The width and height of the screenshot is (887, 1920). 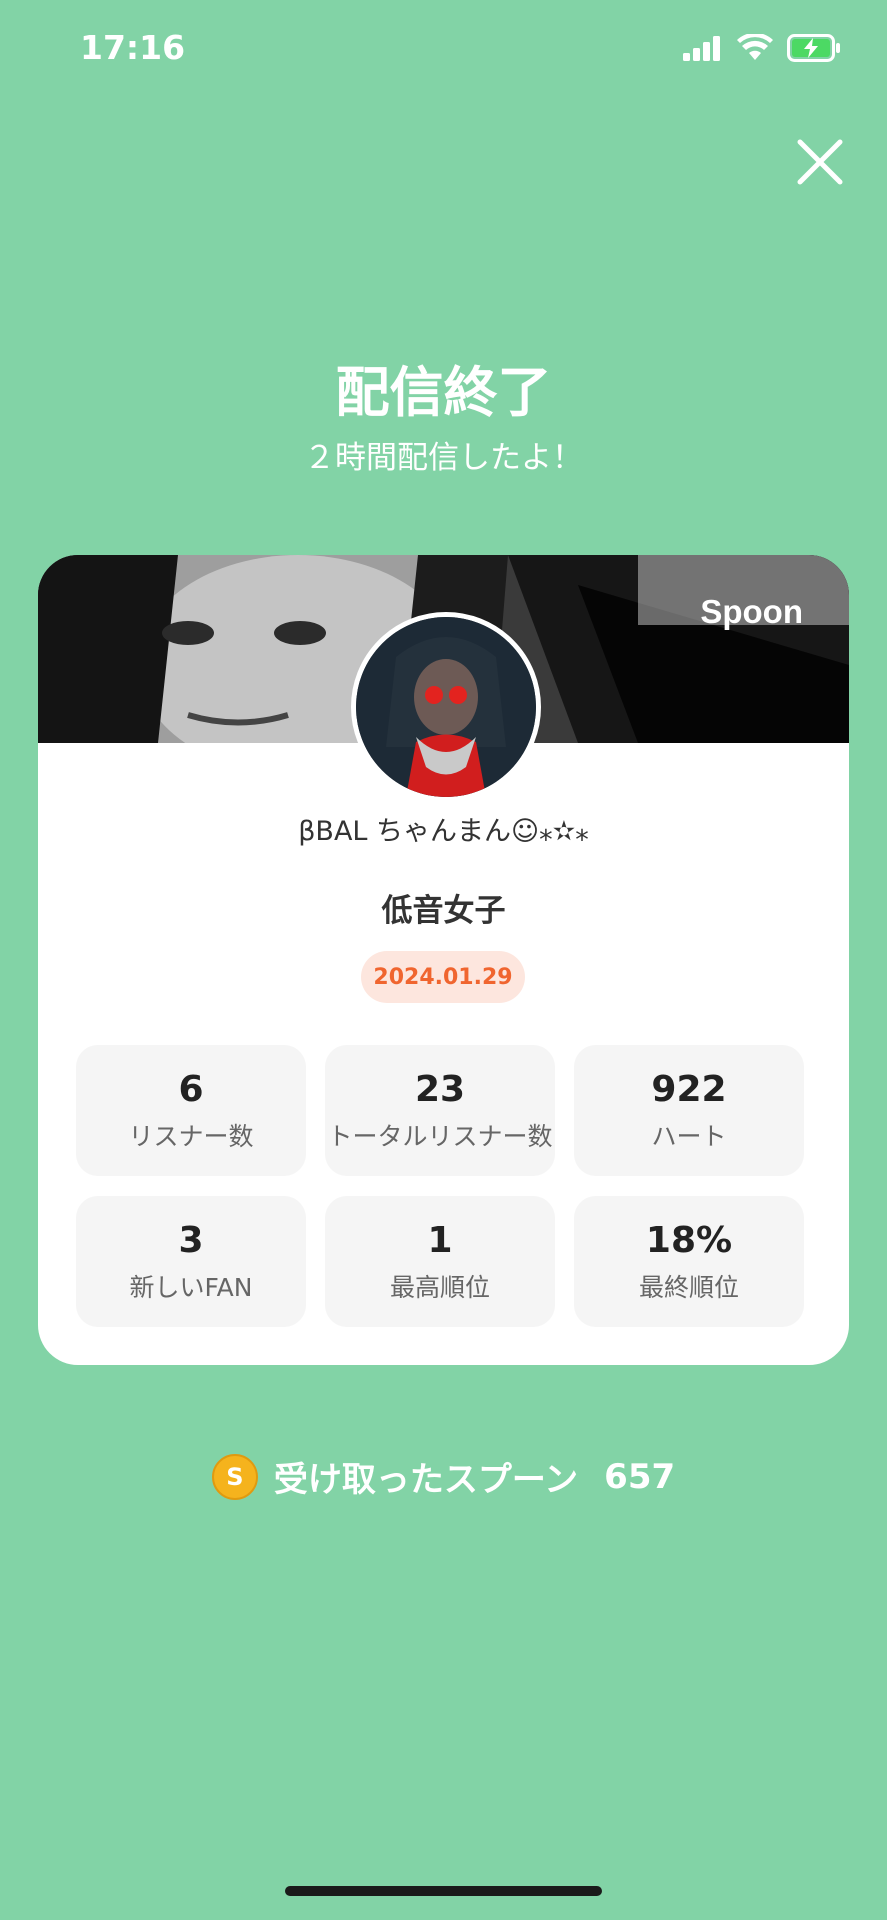 I want to click on close-icon, so click(x=820, y=162).